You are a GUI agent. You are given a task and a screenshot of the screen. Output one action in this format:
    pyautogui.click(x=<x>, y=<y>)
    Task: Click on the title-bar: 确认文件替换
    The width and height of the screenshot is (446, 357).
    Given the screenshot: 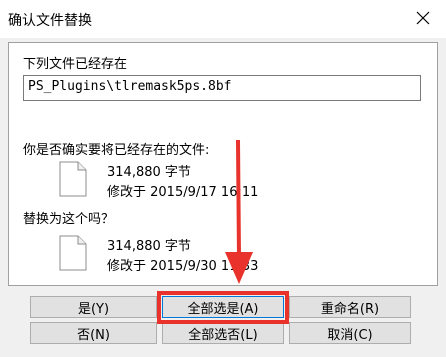 What is the action you would take?
    pyautogui.click(x=223, y=19)
    